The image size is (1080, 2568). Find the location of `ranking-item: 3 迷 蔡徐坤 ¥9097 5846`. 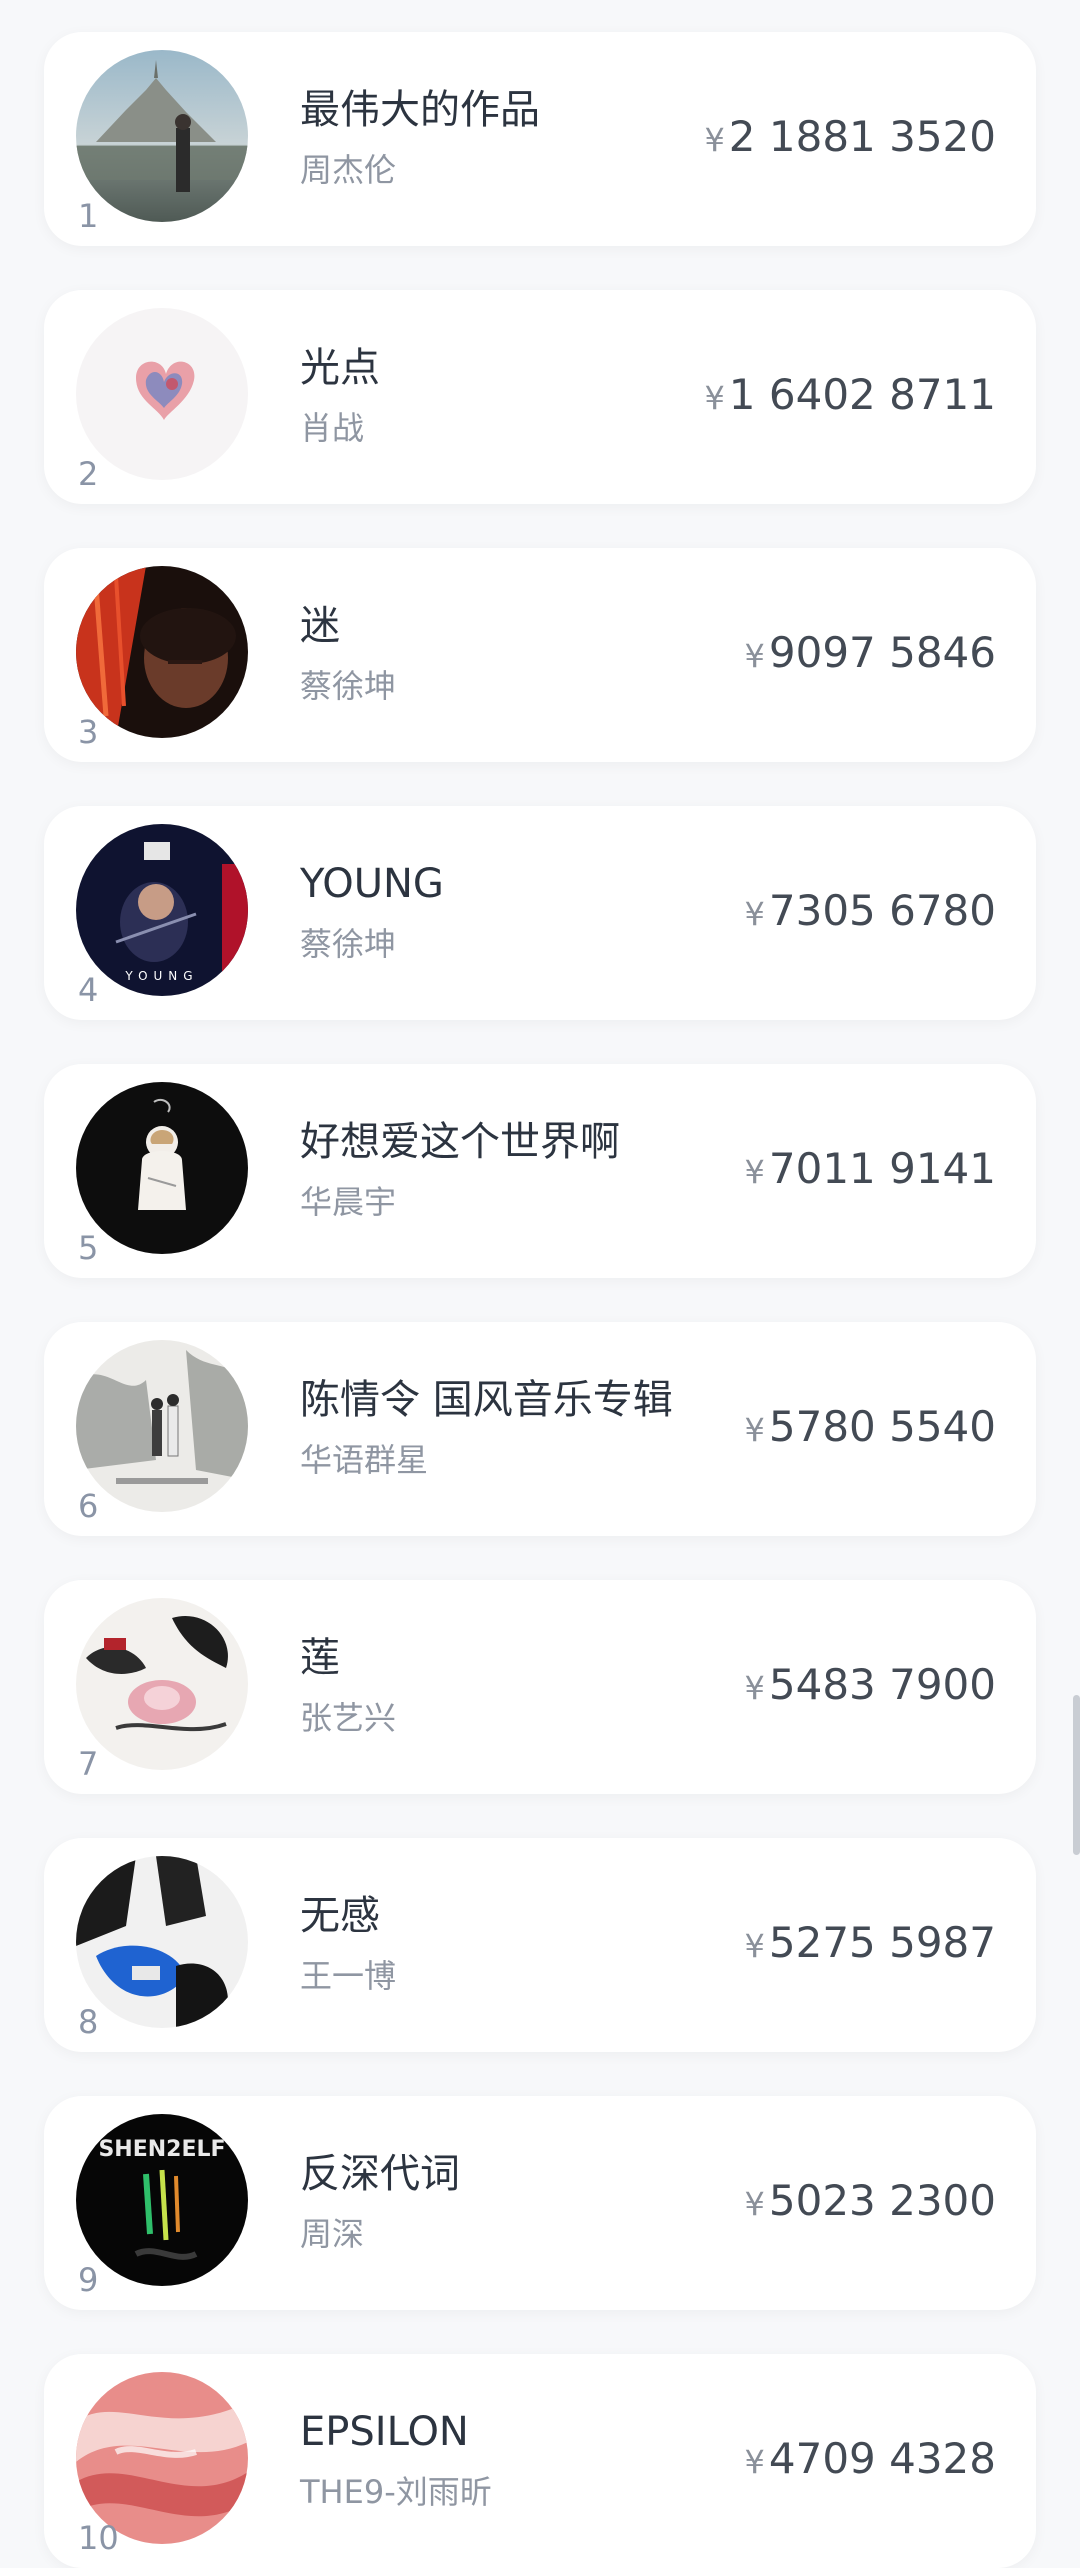

ranking-item: 3 迷 蔡徐坤 ¥9097 5846 is located at coordinates (540, 655).